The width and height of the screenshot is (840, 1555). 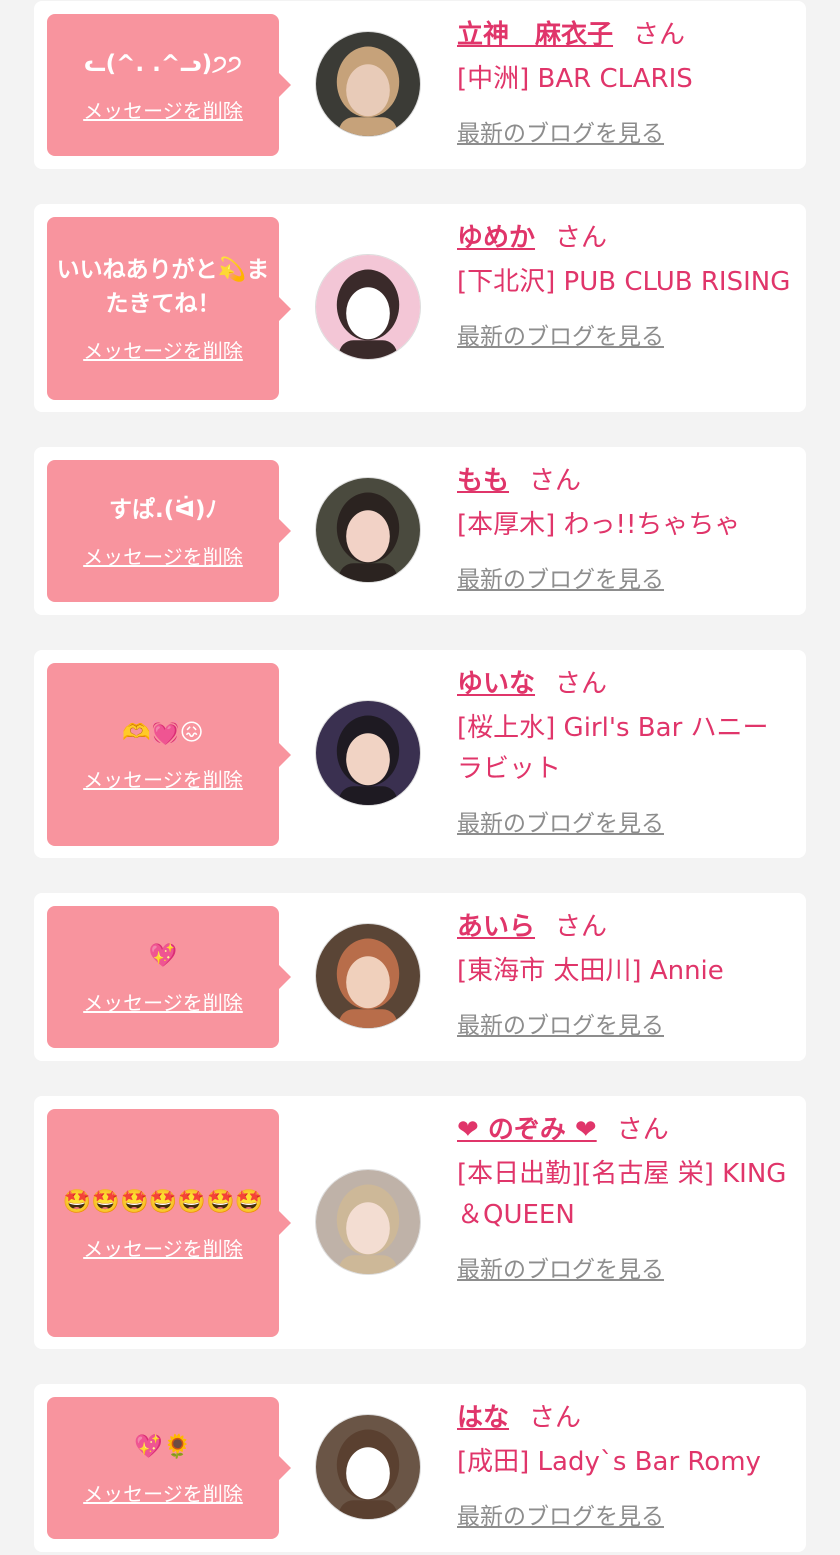 I want to click on message-bubble: 💖🌻 メッセージを削除, so click(x=169, y=1468).